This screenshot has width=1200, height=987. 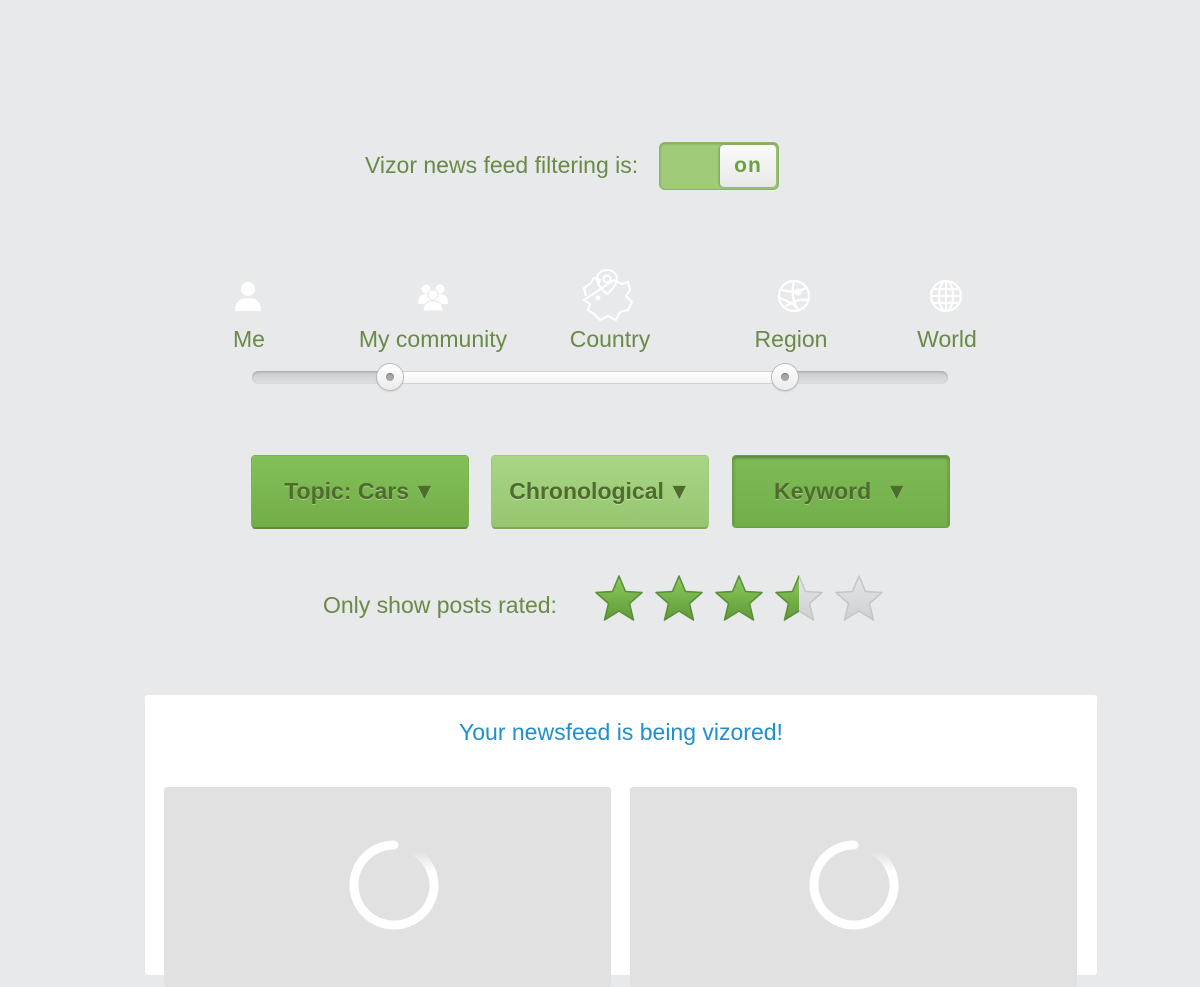 I want to click on scope-label-world: World, so click(x=947, y=339).